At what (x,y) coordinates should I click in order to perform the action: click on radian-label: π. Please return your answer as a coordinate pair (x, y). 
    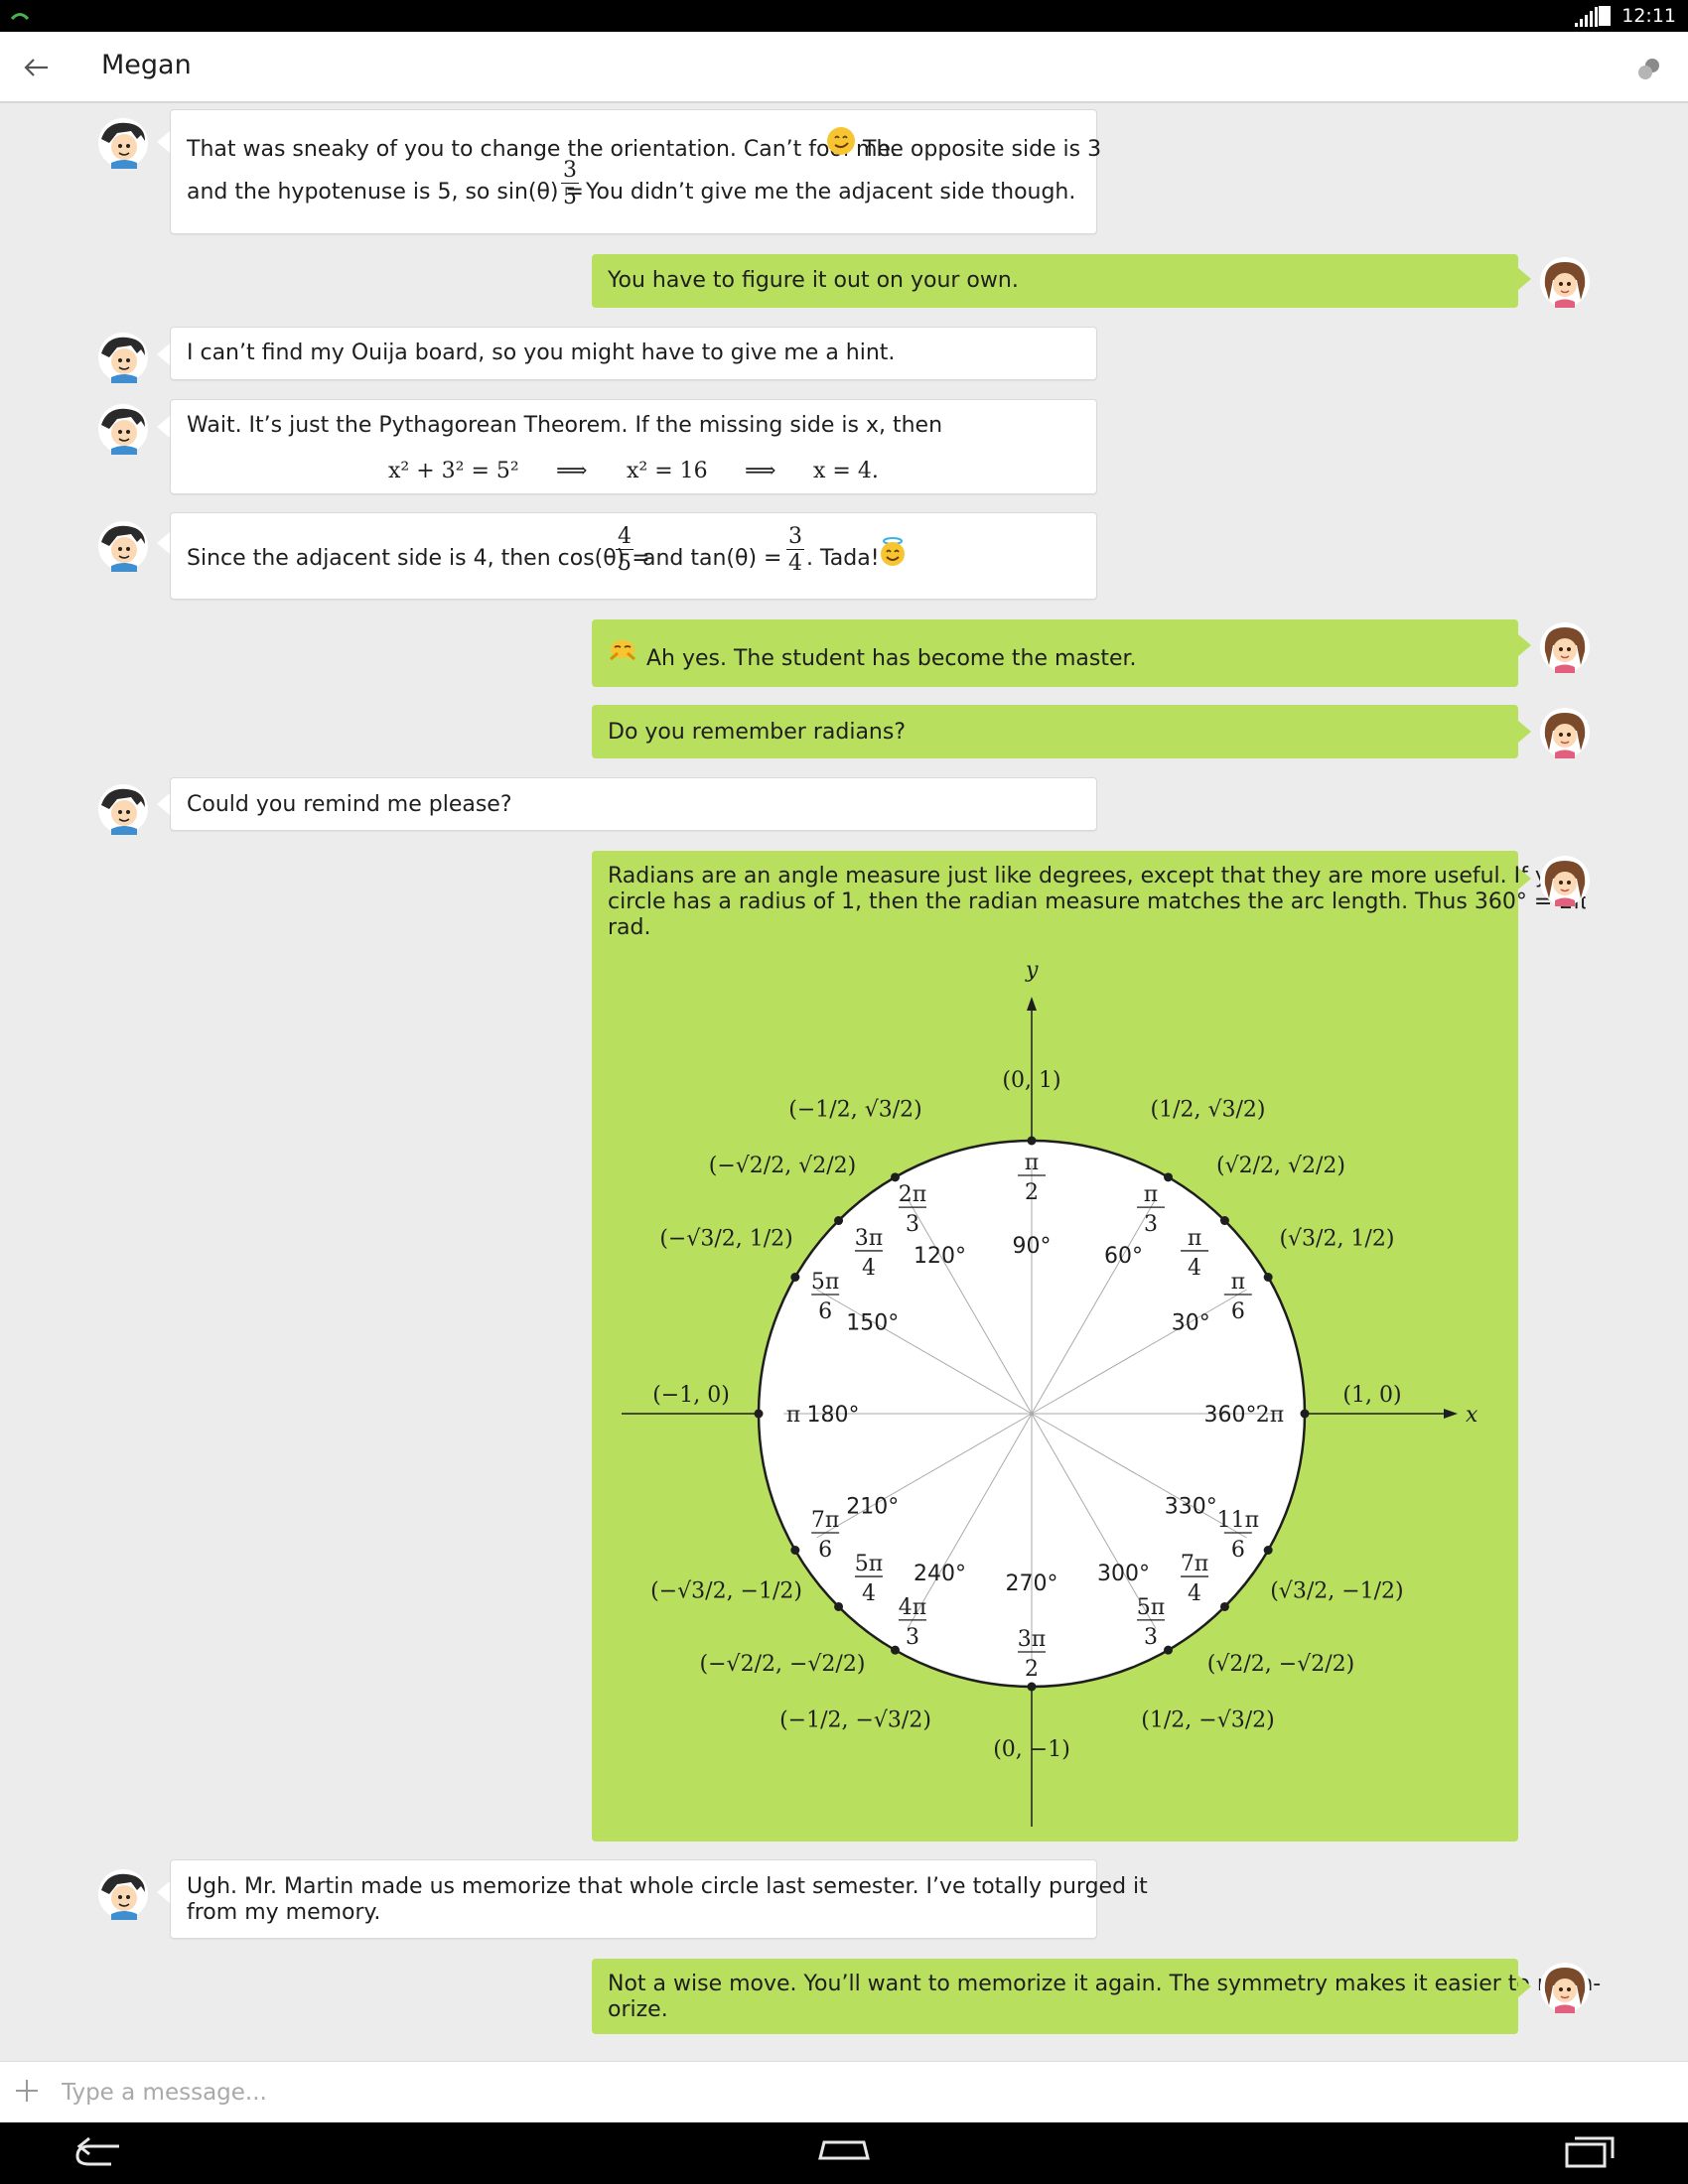
    Looking at the image, I should click on (793, 1415).